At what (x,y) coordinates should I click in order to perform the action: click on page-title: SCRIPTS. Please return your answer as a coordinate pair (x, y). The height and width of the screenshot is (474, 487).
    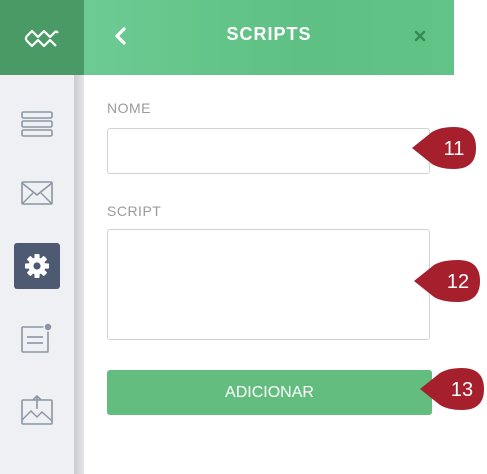
    Looking at the image, I should click on (269, 34).